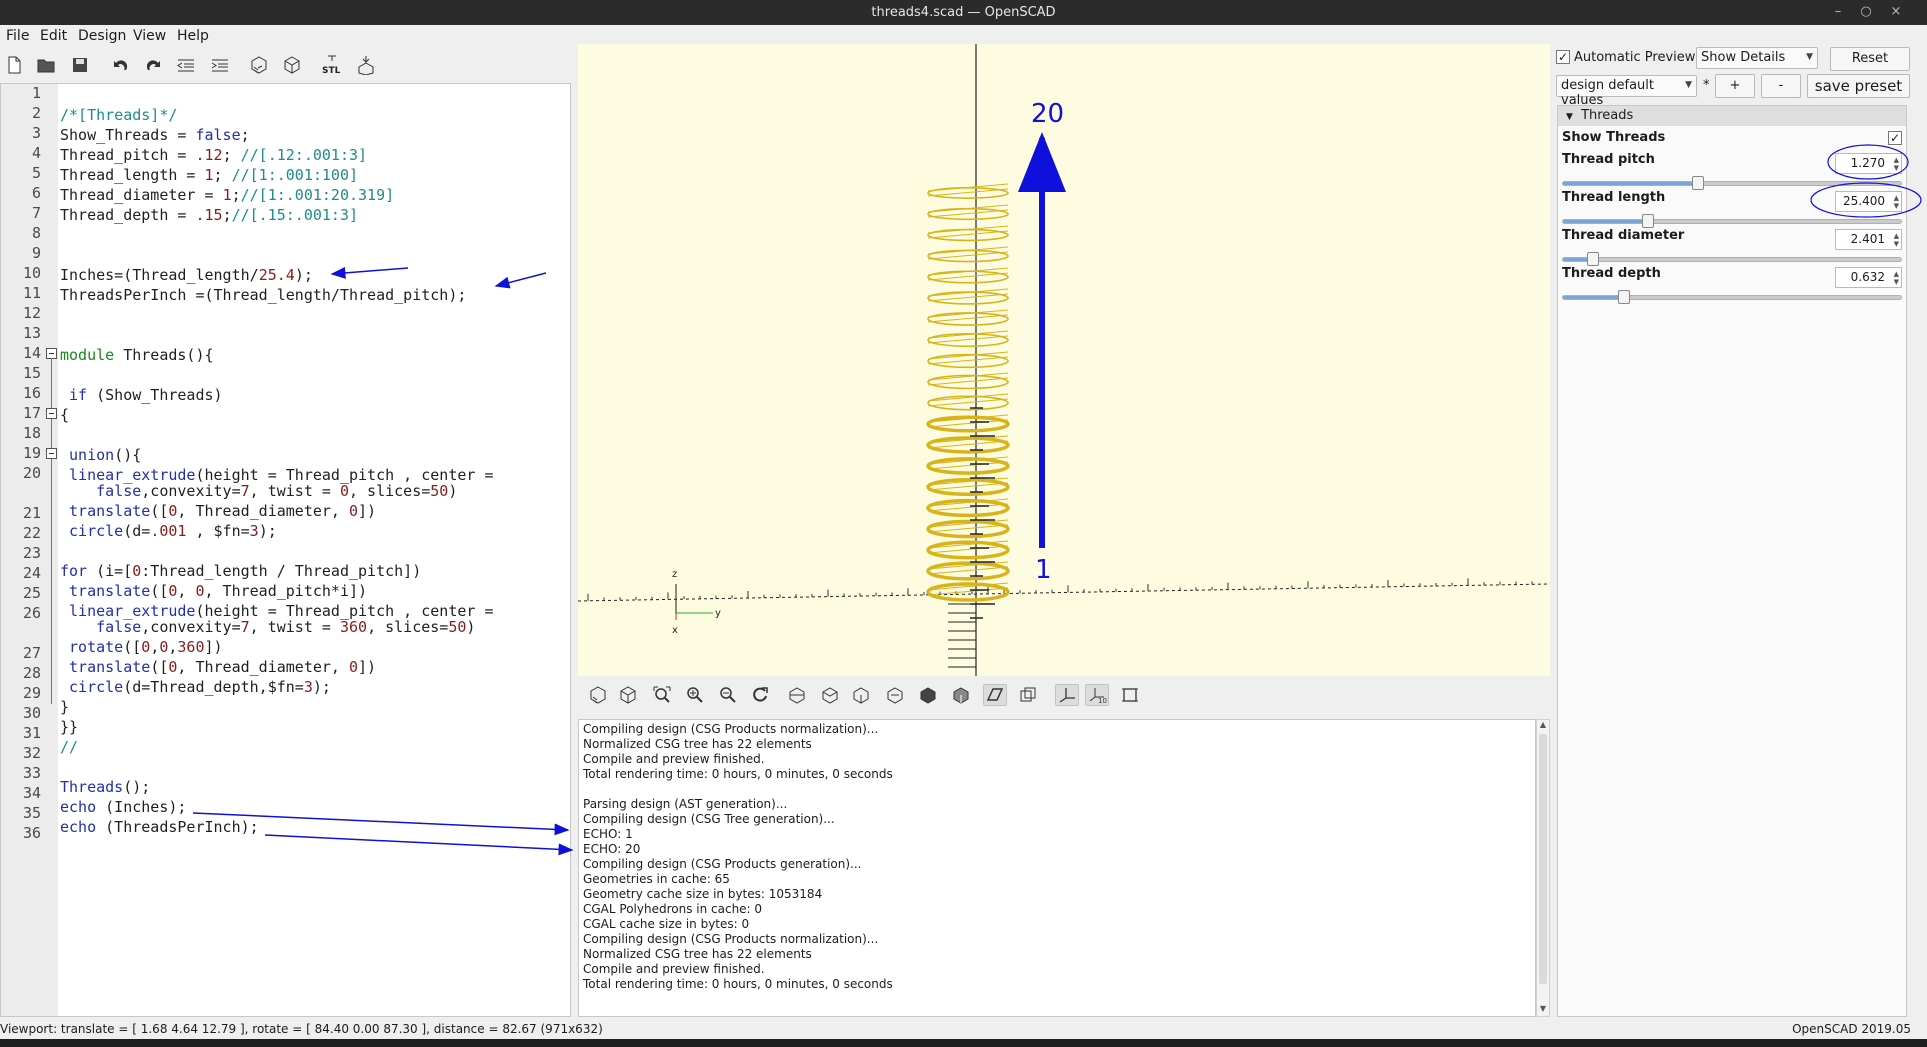 This screenshot has width=1927, height=1047. Describe the element at coordinates (1130, 695) in the screenshot. I see `show-edges-icon` at that location.